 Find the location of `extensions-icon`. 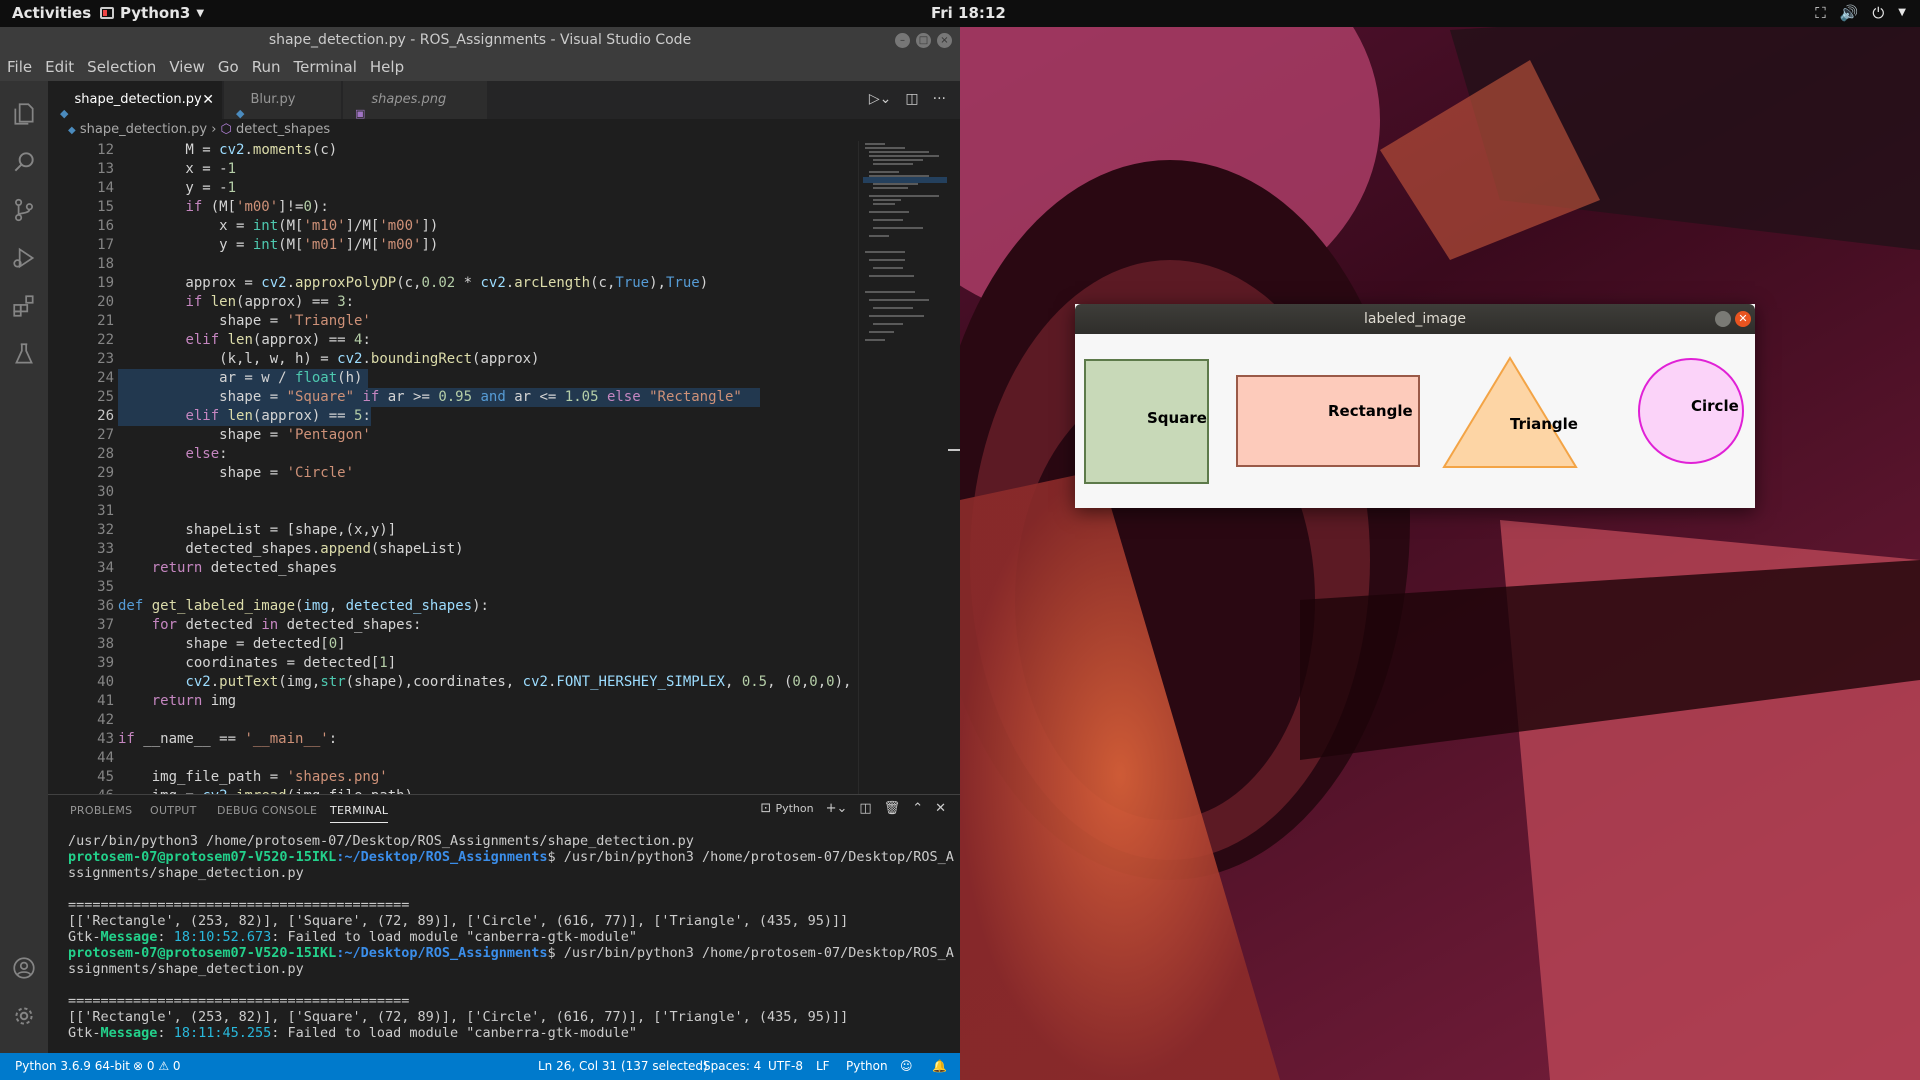

extensions-icon is located at coordinates (24, 306).